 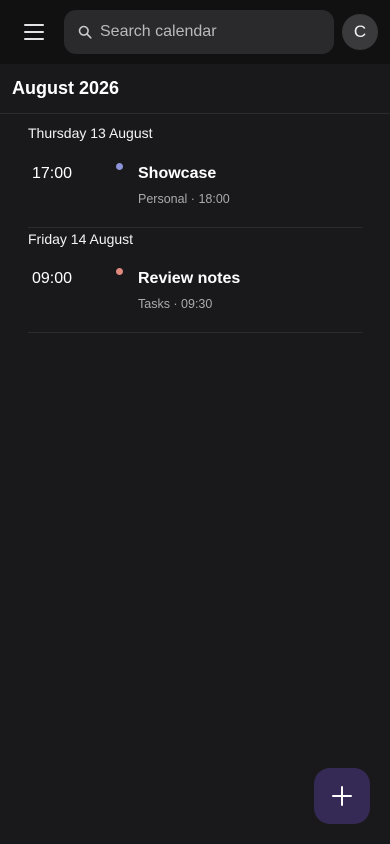 What do you see at coordinates (195, 290) in the screenshot?
I see `event-item: 09:00 Review notes Tasks · 09:30` at bounding box center [195, 290].